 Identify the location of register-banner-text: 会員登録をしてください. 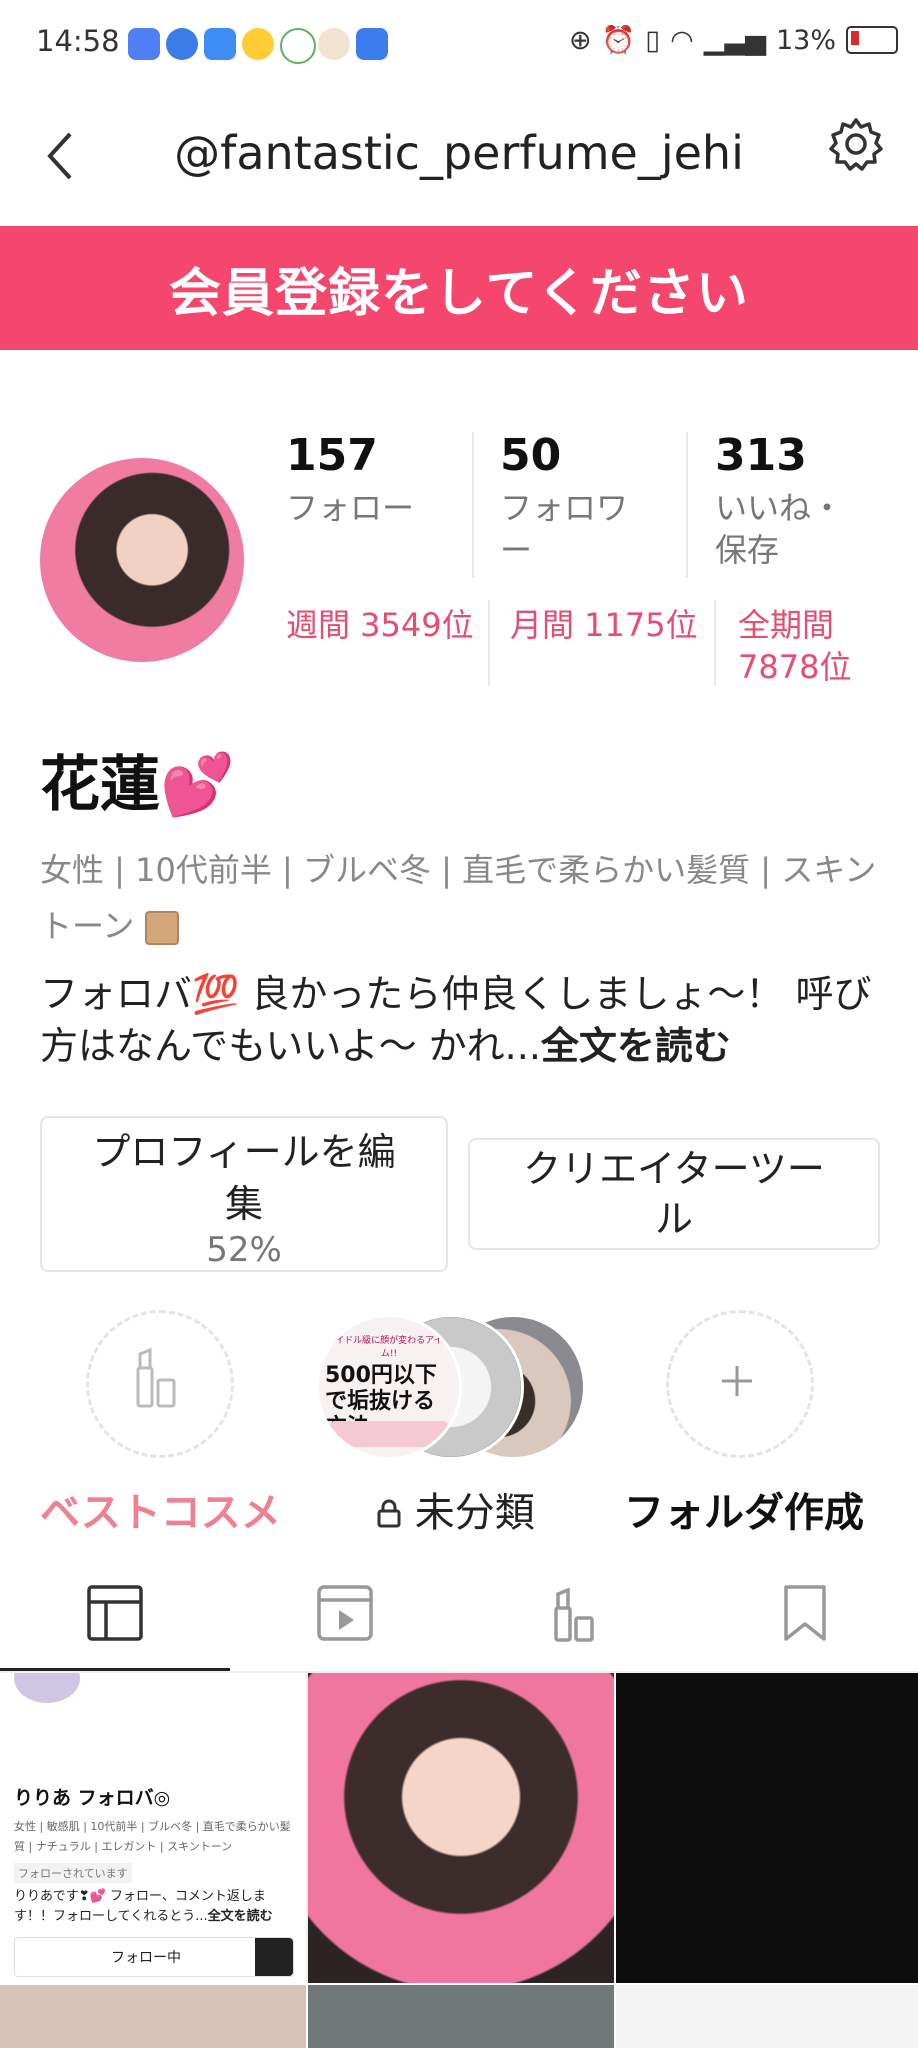
(459, 293).